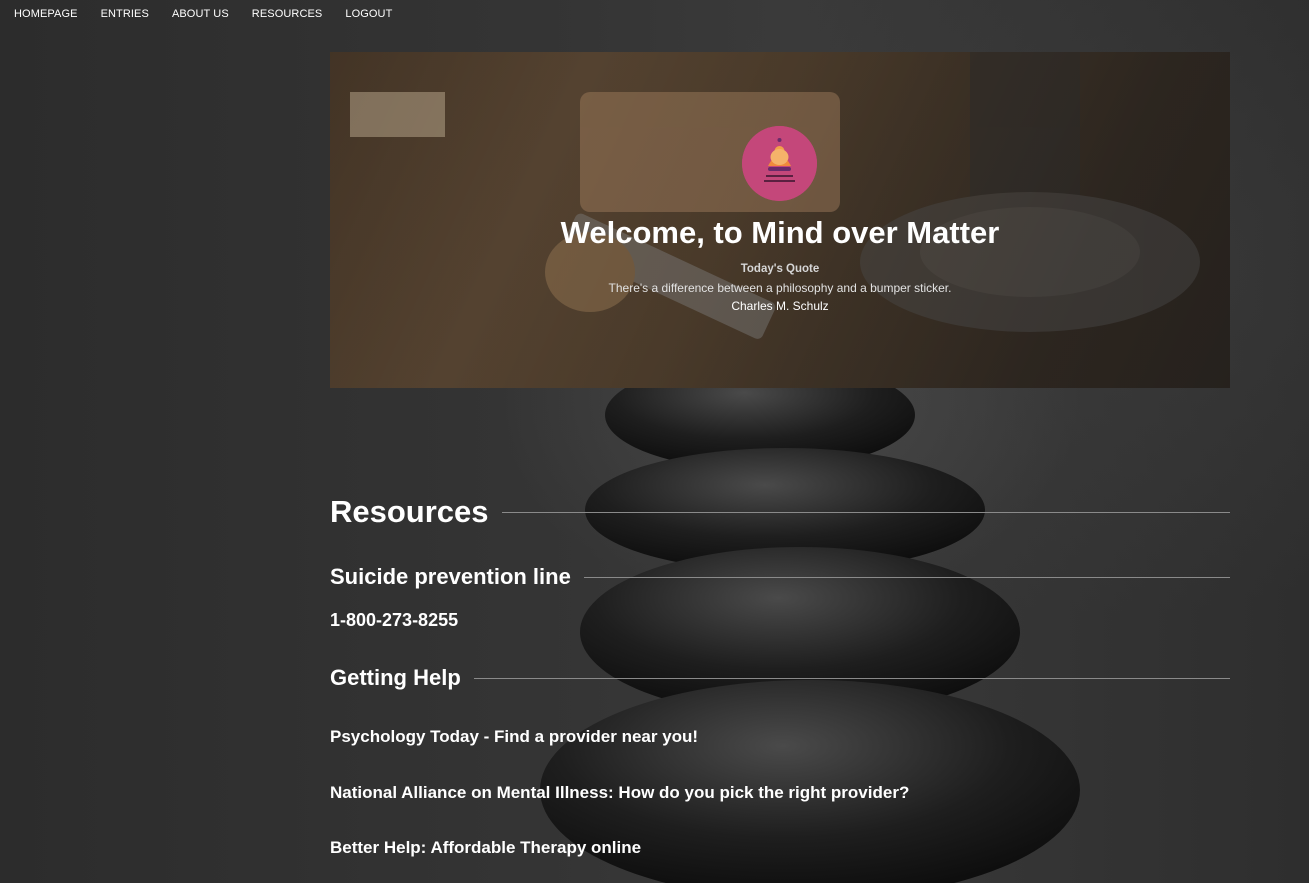 This screenshot has height=883, width=1309. I want to click on nav-logout: LOGOUT, so click(368, 14).